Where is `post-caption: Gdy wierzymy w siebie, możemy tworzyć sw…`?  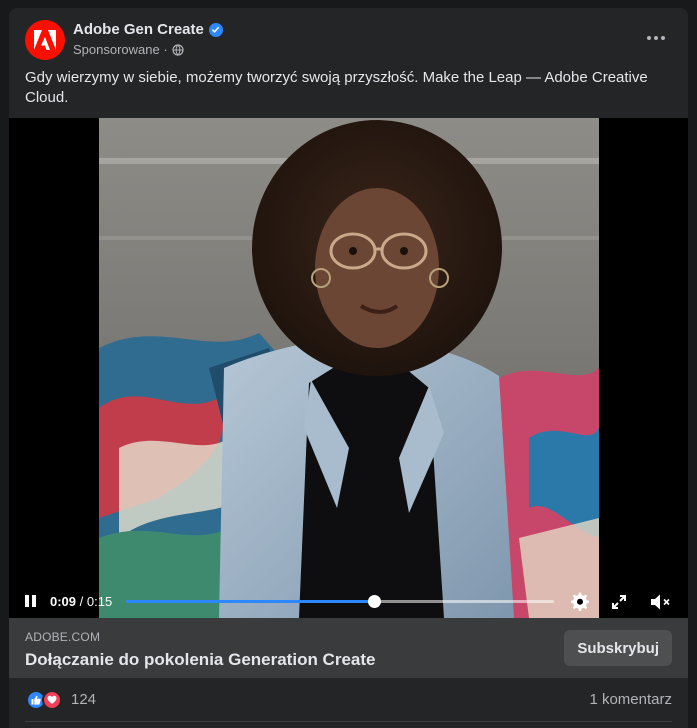 post-caption: Gdy wierzymy w siebie, możemy tworzyć sw… is located at coordinates (336, 87).